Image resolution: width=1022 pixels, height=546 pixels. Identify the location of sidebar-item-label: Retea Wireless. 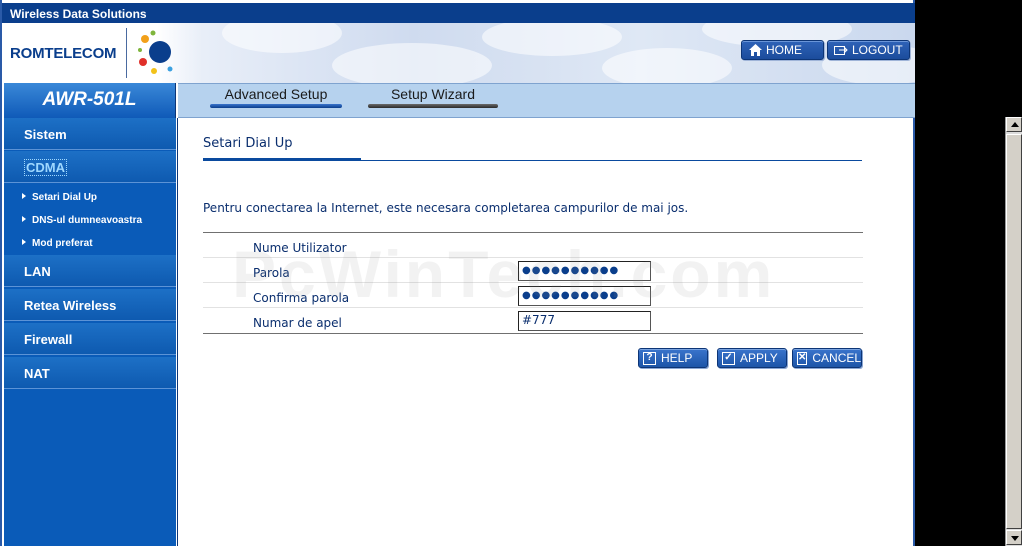
(70, 305).